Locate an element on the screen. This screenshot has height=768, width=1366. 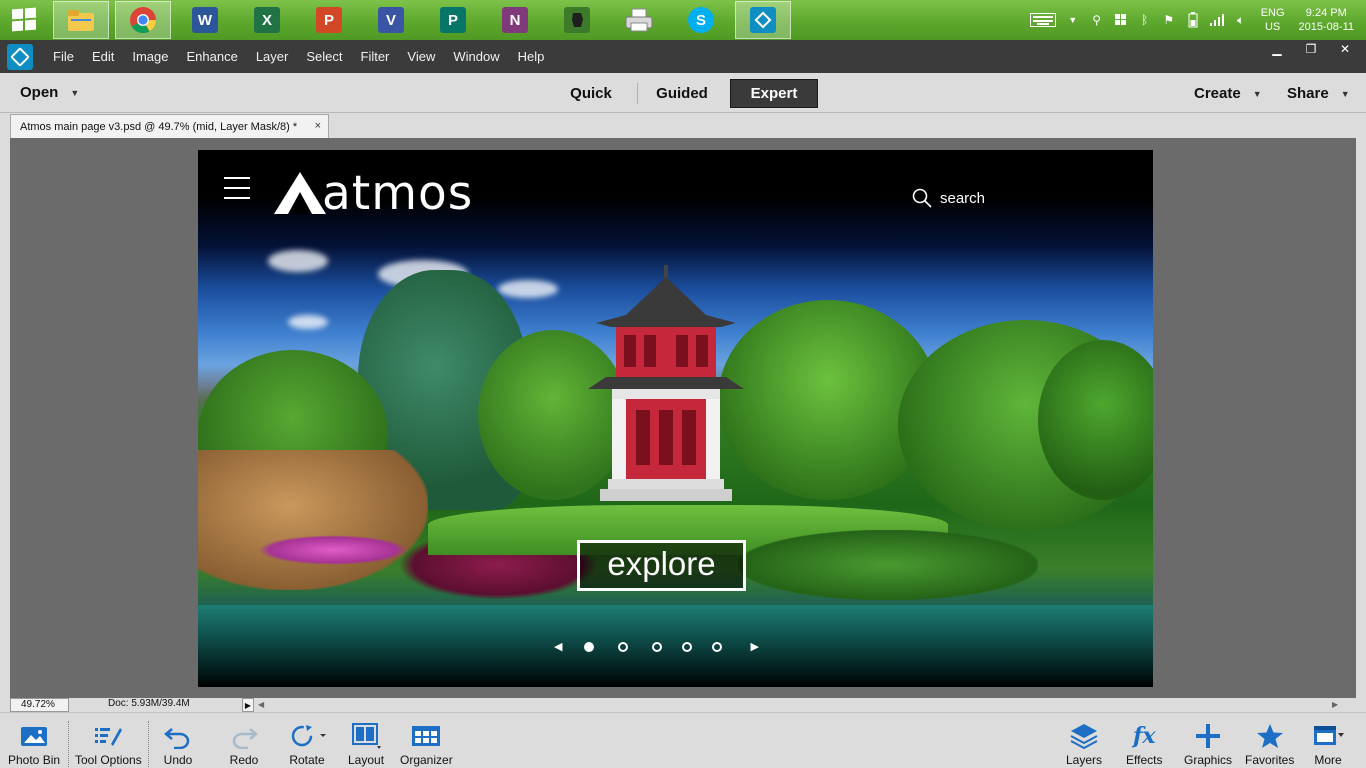
search-icon is located at coordinates (922, 198).